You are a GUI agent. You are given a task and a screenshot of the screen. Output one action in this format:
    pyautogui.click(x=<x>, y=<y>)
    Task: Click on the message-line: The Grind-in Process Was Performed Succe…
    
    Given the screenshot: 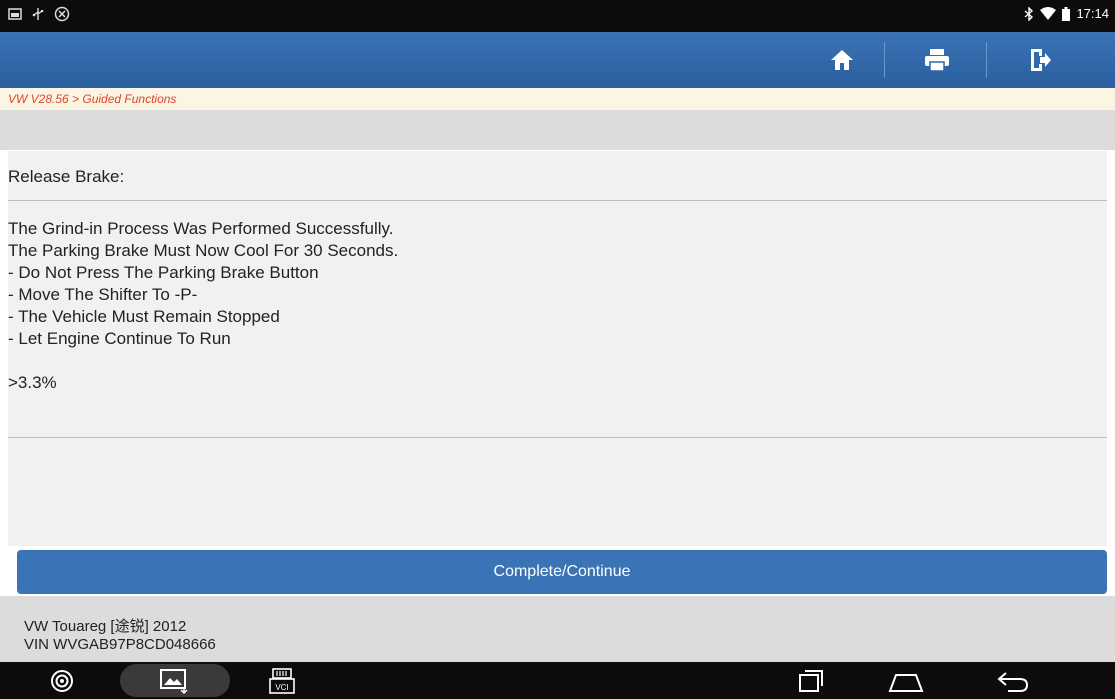 What is the action you would take?
    pyautogui.click(x=201, y=228)
    